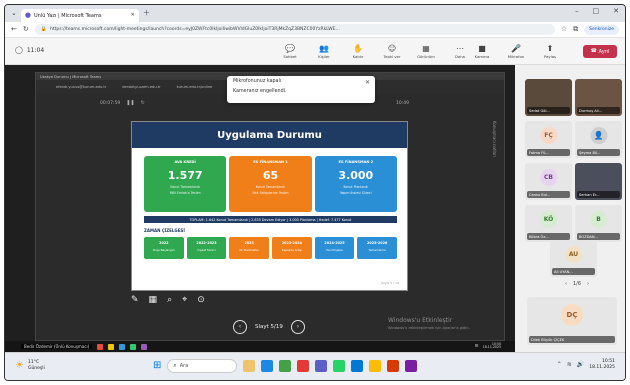 This screenshot has width=630, height=385. I want to click on share-button: ⬆ Paylaş, so click(550, 52).